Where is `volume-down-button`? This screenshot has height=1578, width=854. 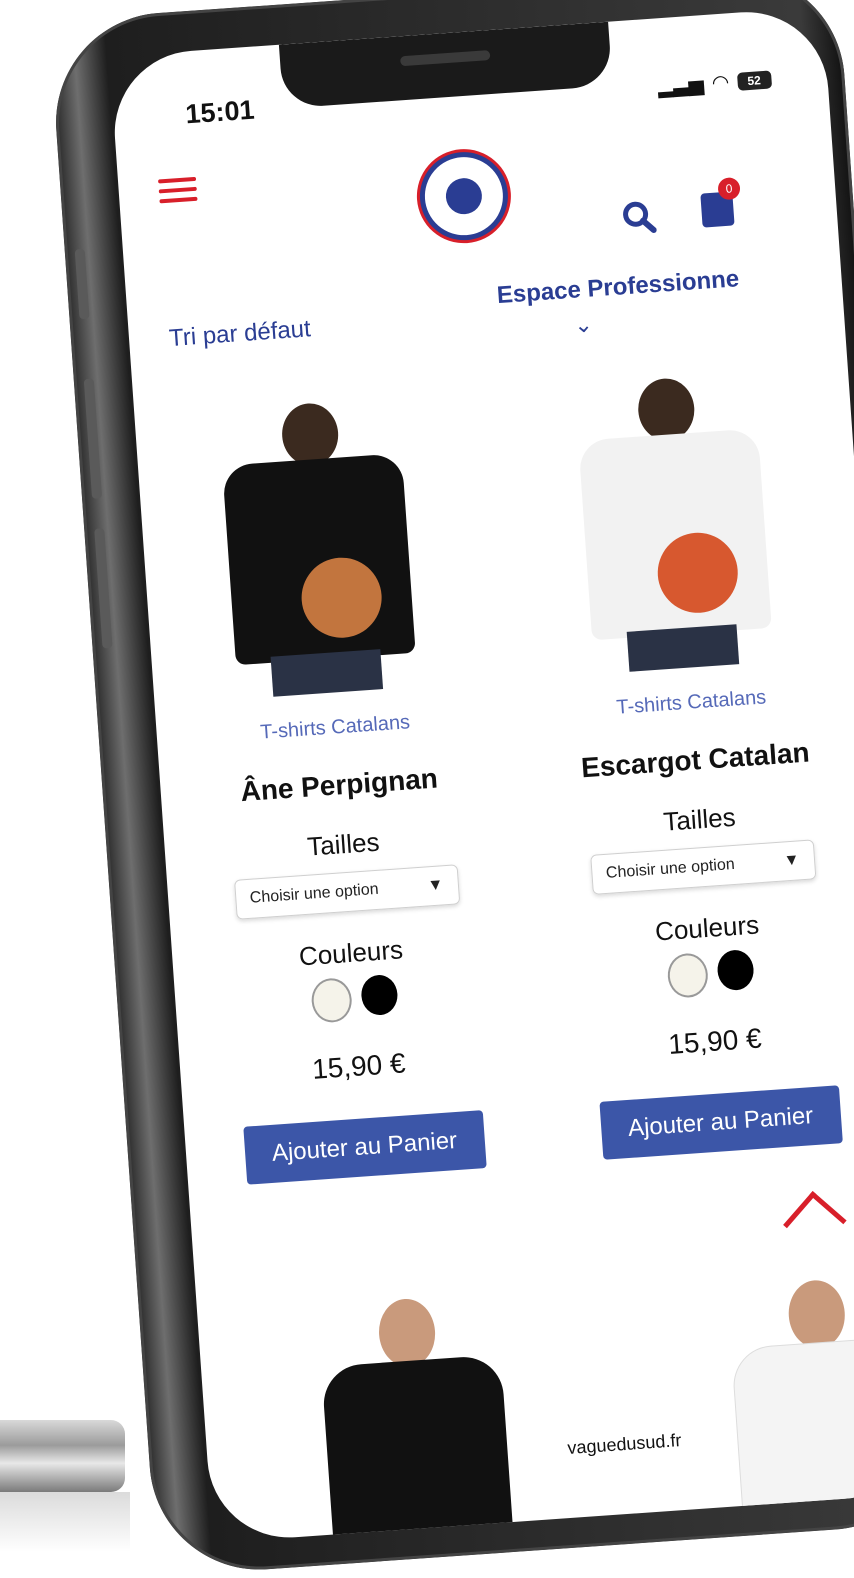 volume-down-button is located at coordinates (103, 588).